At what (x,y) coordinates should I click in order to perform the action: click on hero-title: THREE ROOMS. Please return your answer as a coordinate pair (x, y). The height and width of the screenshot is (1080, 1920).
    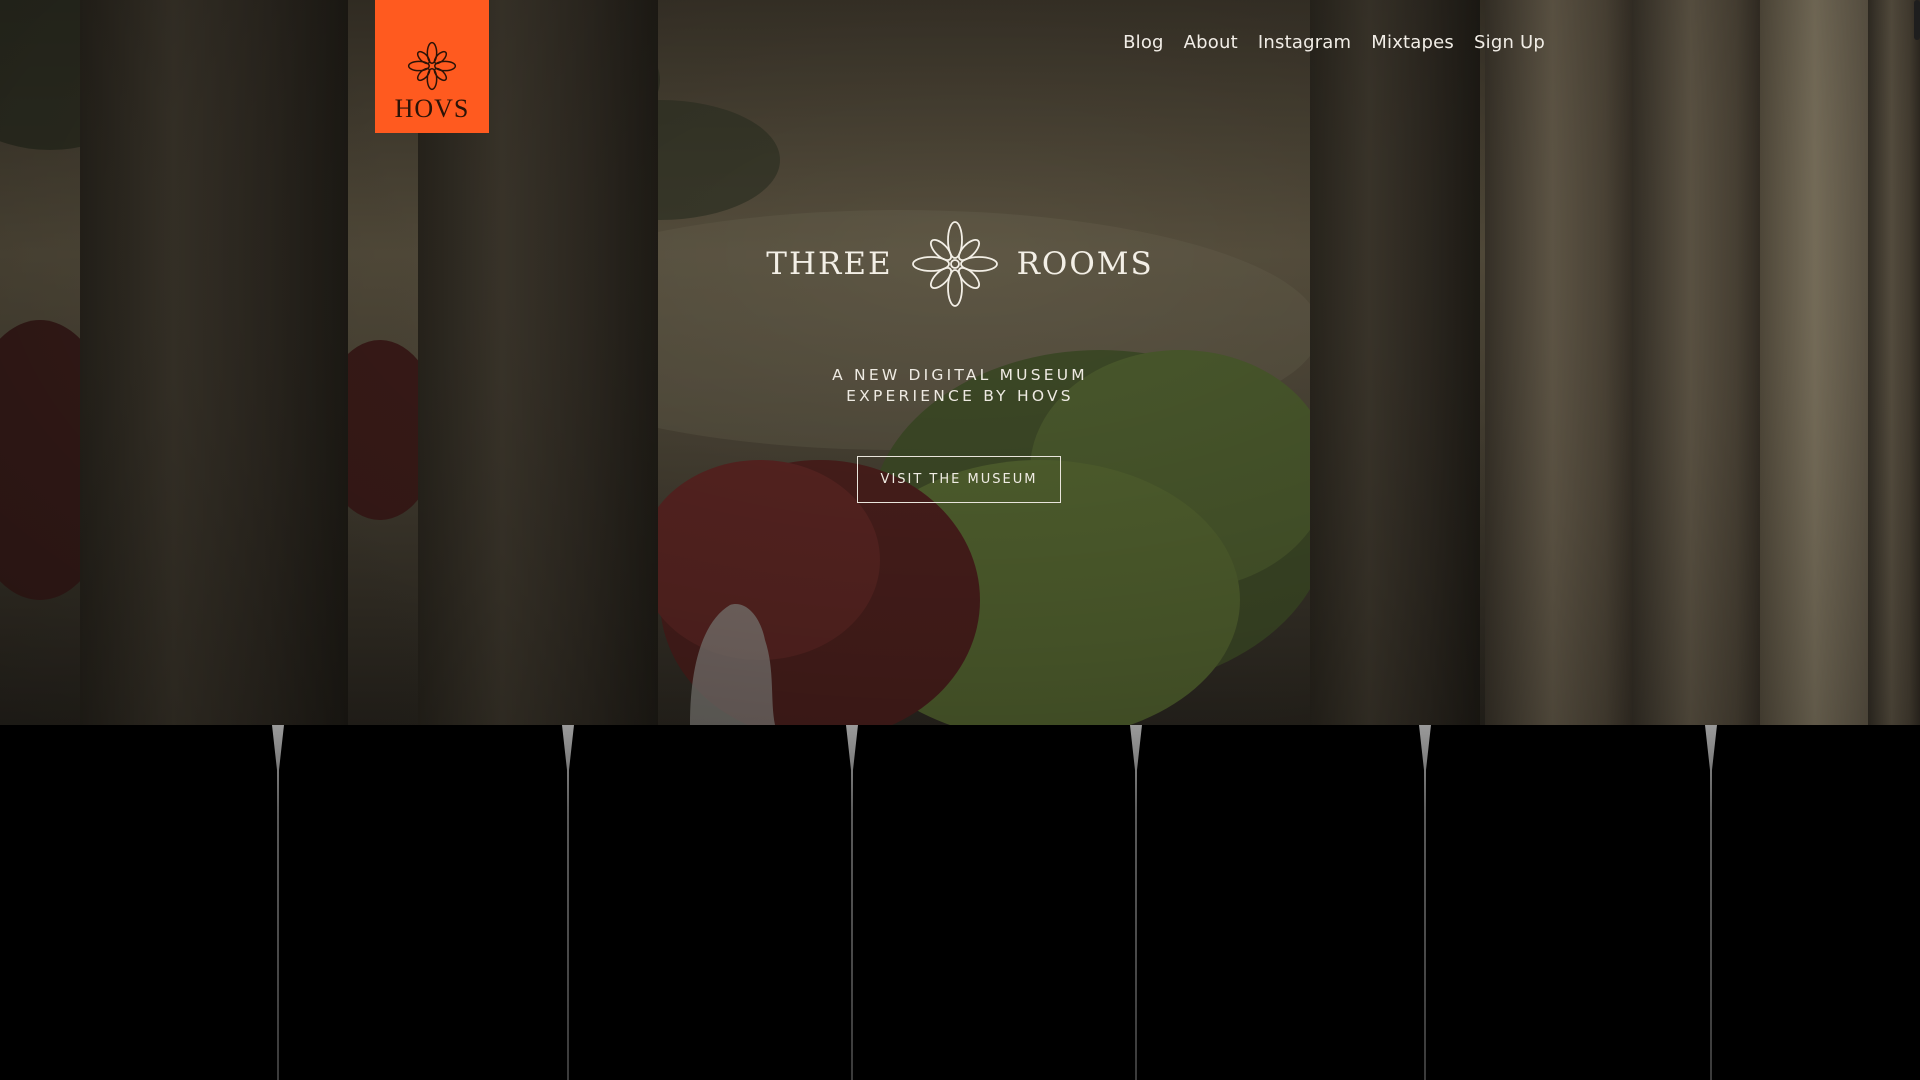
    Looking at the image, I should click on (960, 264).